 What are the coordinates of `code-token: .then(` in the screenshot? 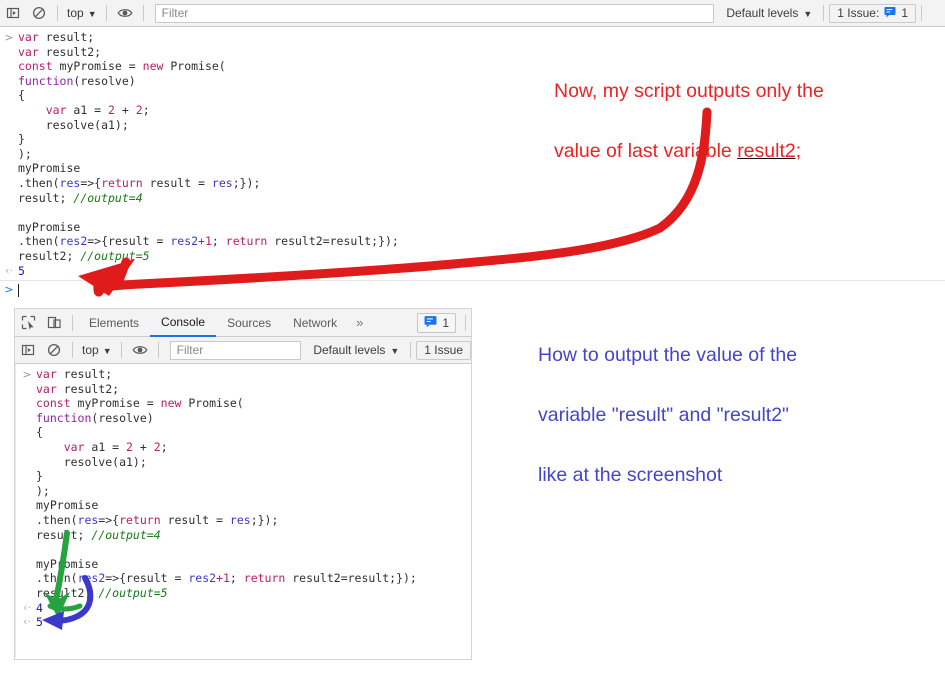 It's located at (57, 578).